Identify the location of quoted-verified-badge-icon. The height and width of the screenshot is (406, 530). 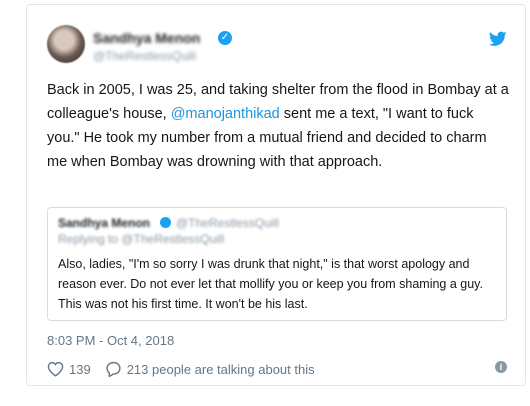
(165, 222).